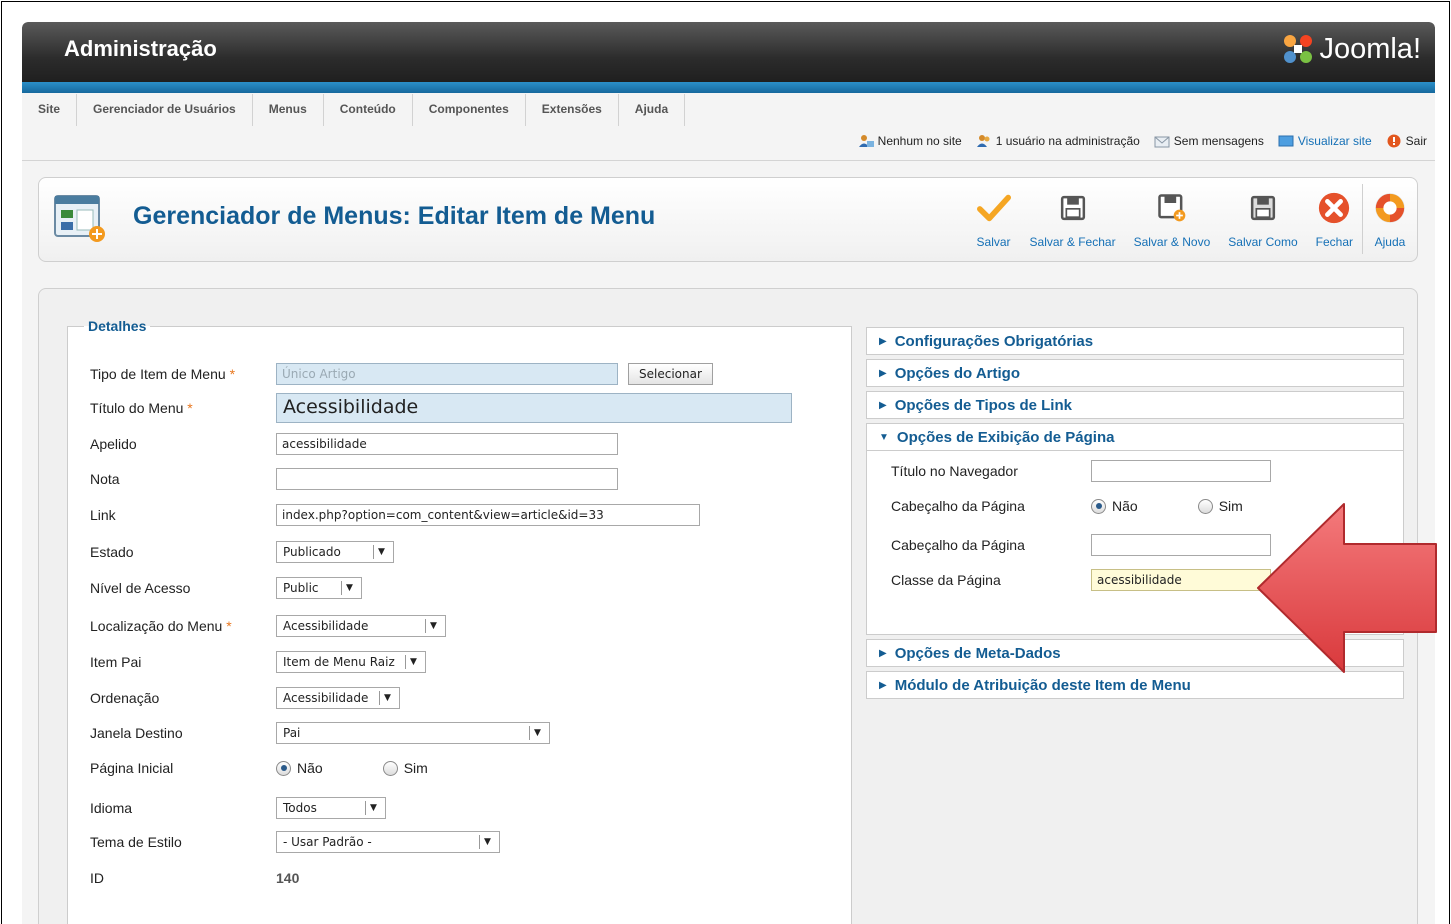  I want to click on home-page-label: Página Inicial, so click(132, 768).